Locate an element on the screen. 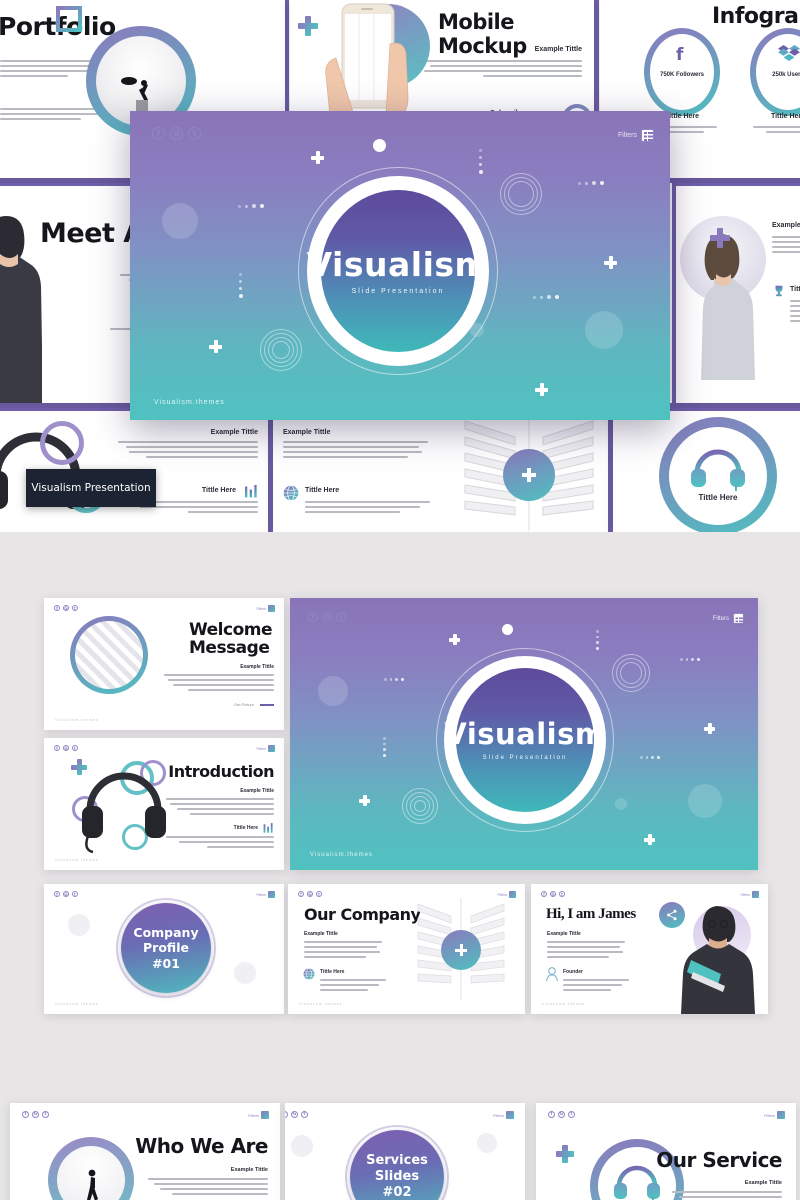  infographic-stat-value-1: 750K Followers is located at coordinates (681, 75).